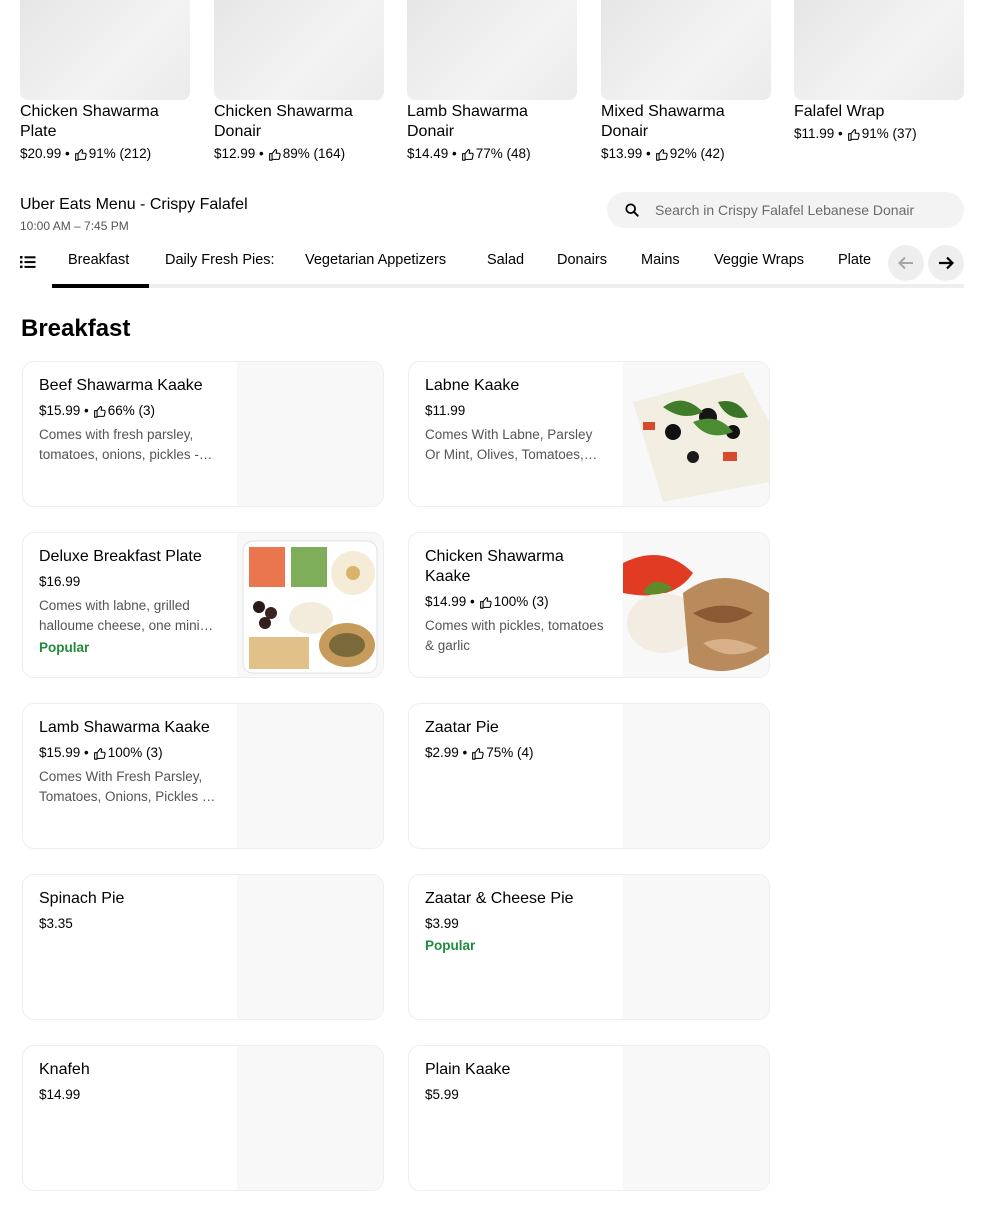 Image resolution: width=984 pixels, height=1208 pixels. What do you see at coordinates (697, 153) in the screenshot?
I see `featured-item-rating: 92% (42)` at bounding box center [697, 153].